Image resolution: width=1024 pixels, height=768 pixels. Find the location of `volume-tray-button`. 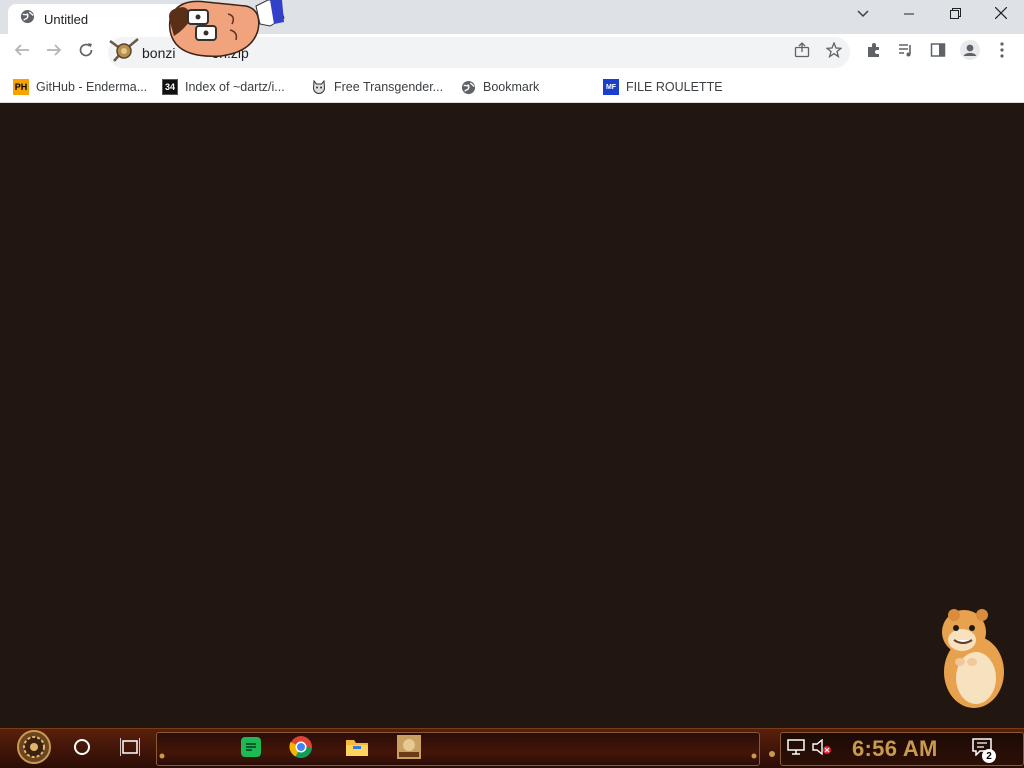

volume-tray-button is located at coordinates (822, 749).